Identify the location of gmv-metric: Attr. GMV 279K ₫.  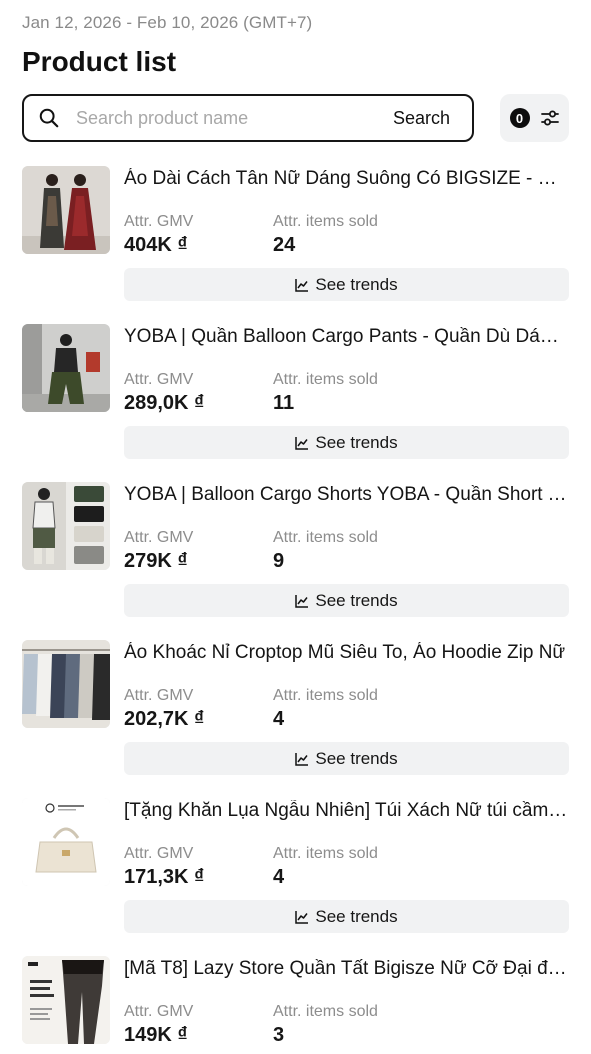
(158, 551).